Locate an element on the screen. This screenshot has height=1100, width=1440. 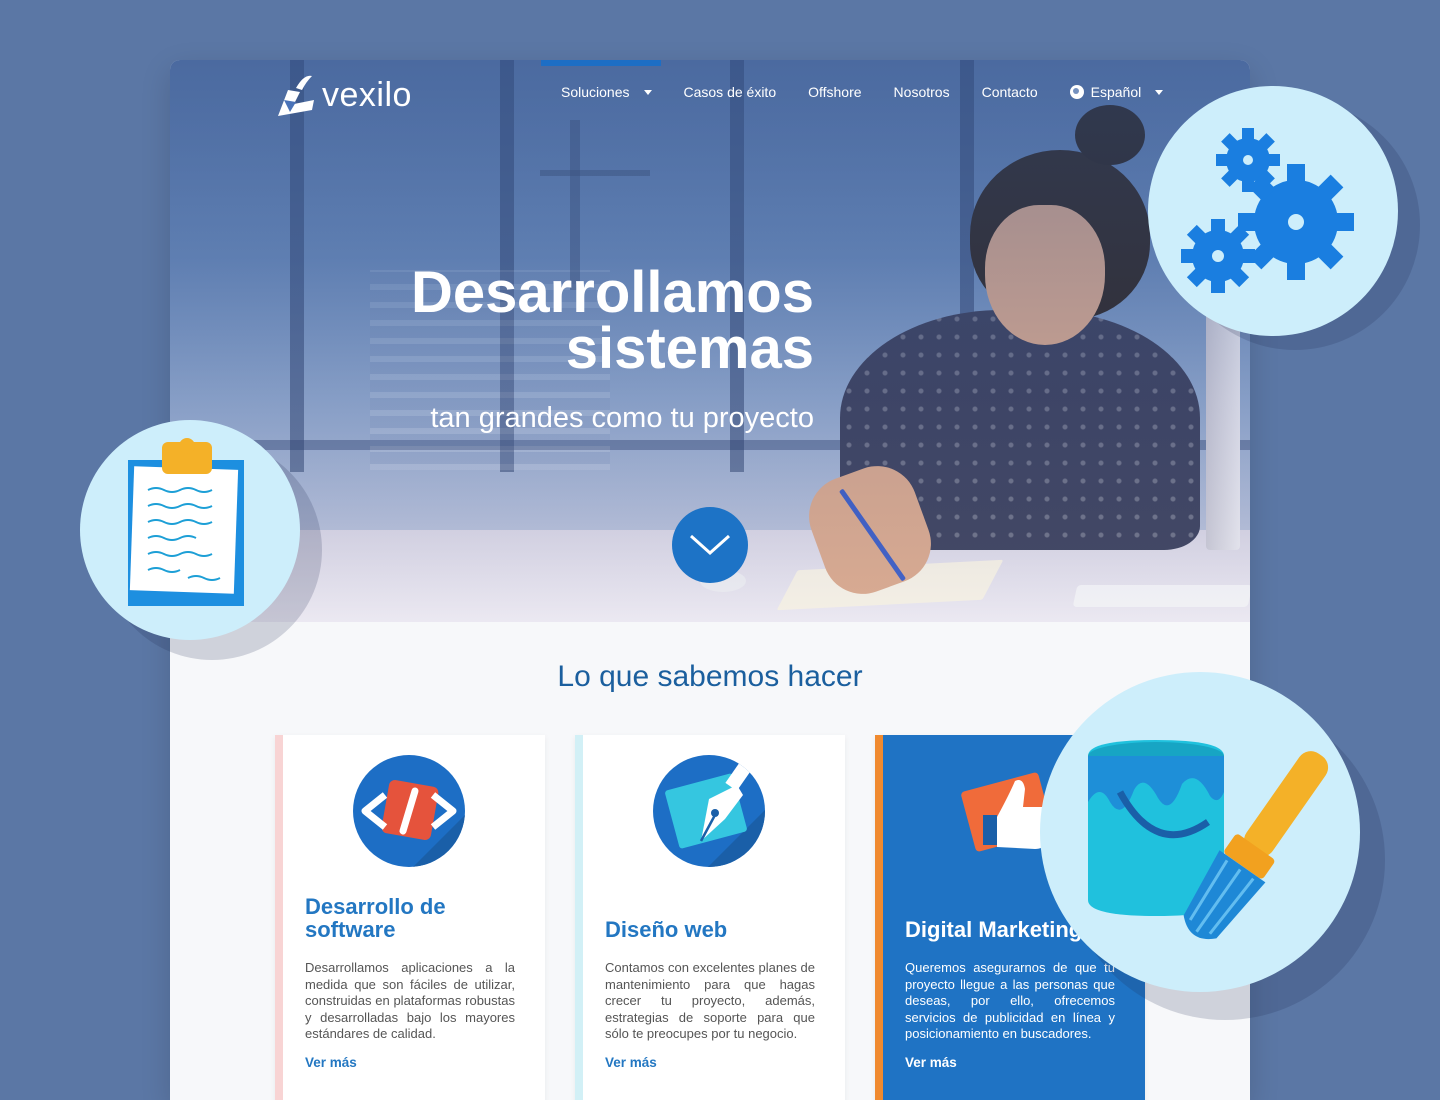
clipboard-icon is located at coordinates (186, 522).